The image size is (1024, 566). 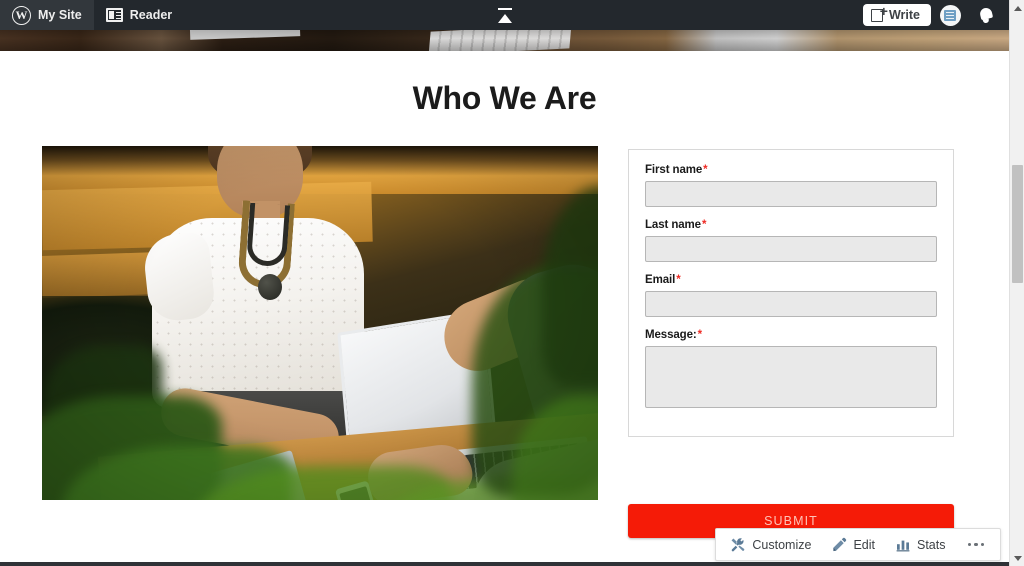 I want to click on edit-button: Edit, so click(x=853, y=544).